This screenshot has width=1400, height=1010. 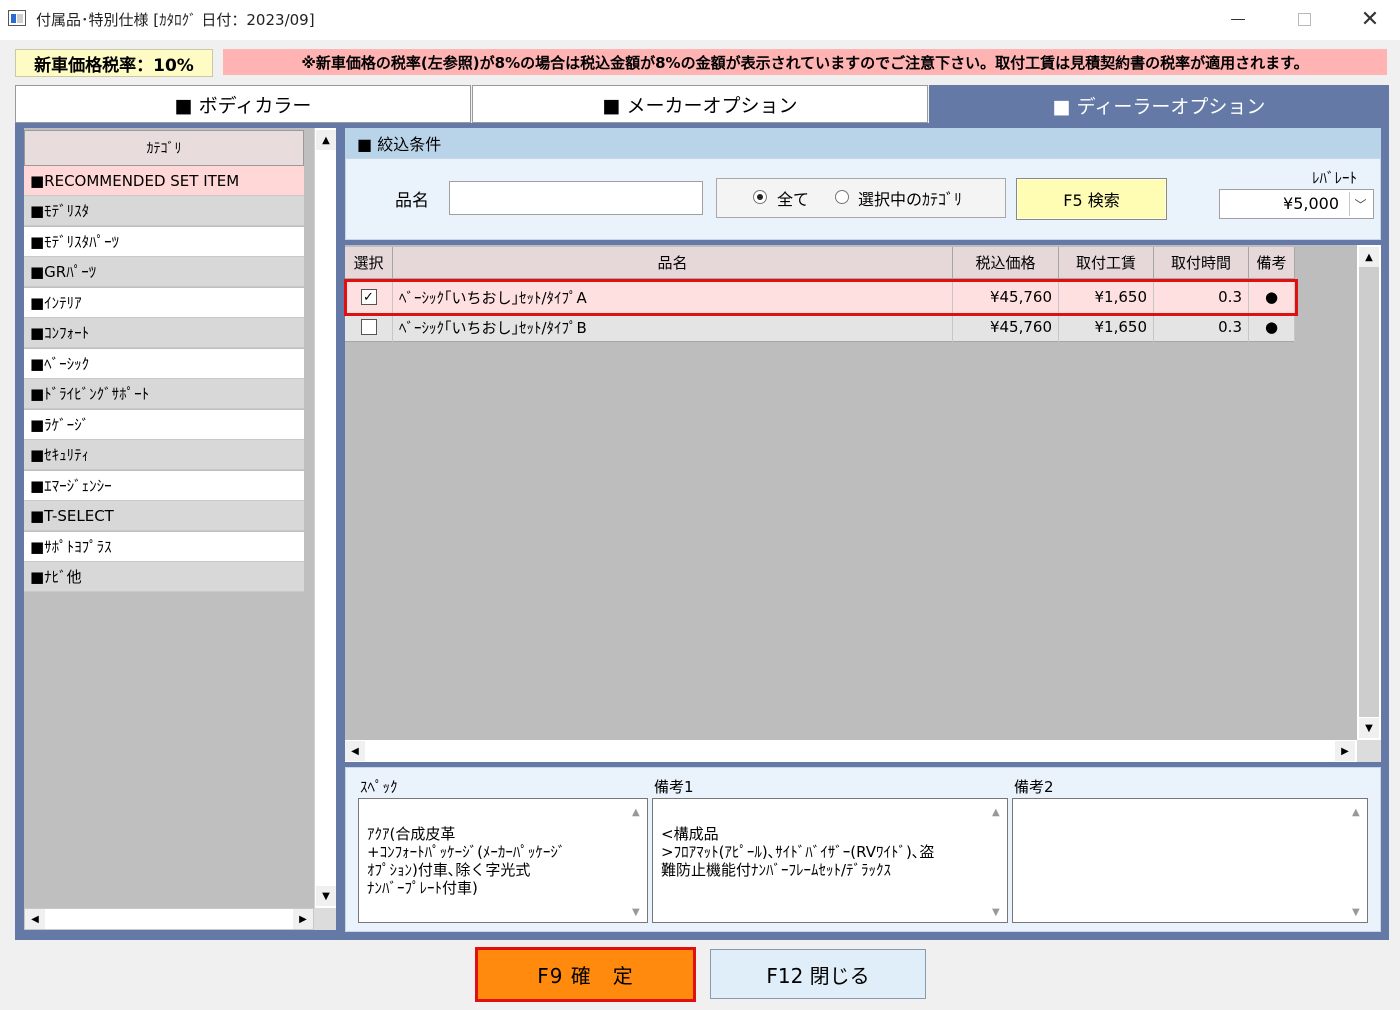 What do you see at coordinates (164, 272) in the screenshot?
I see `category-item-gr-parts: ■GRﾊﾟｰﾂ` at bounding box center [164, 272].